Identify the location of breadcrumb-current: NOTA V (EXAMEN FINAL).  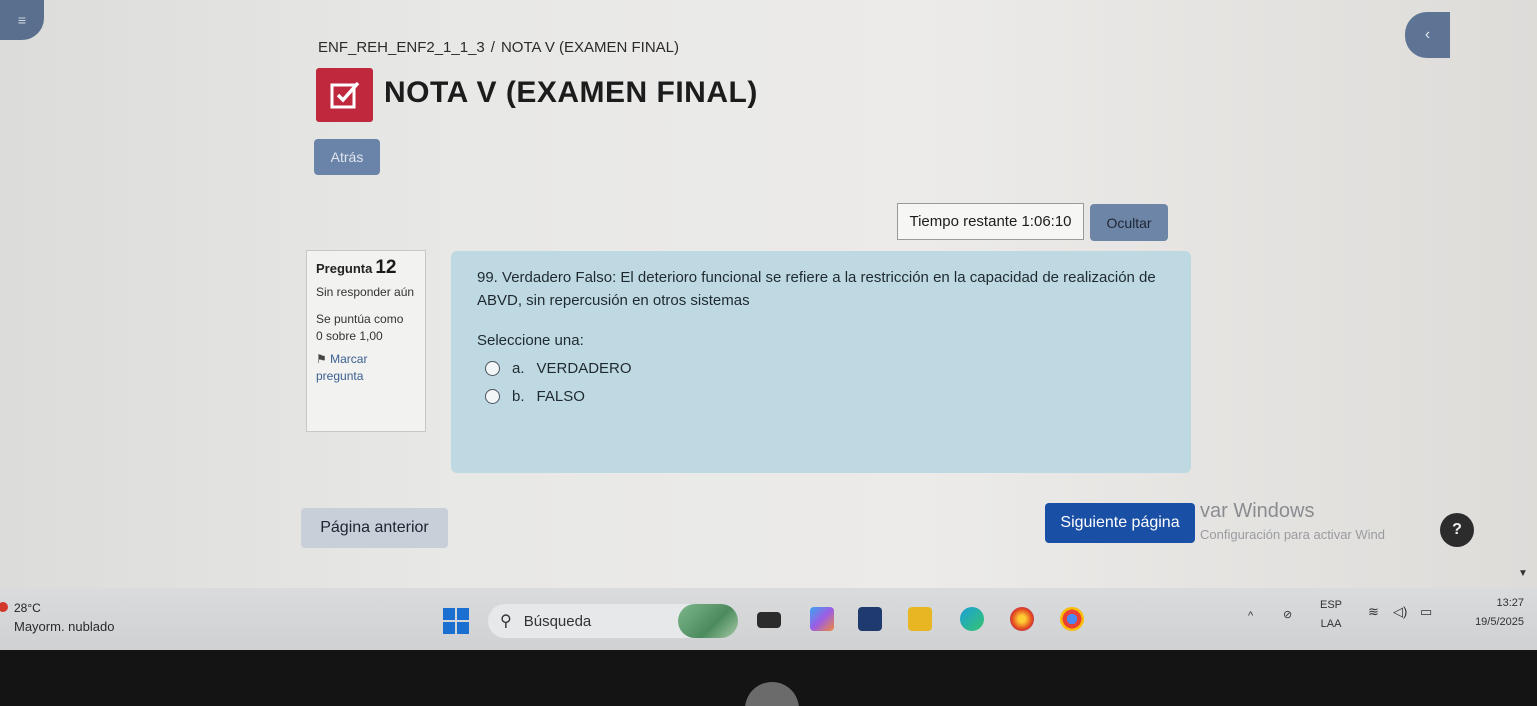
(590, 47).